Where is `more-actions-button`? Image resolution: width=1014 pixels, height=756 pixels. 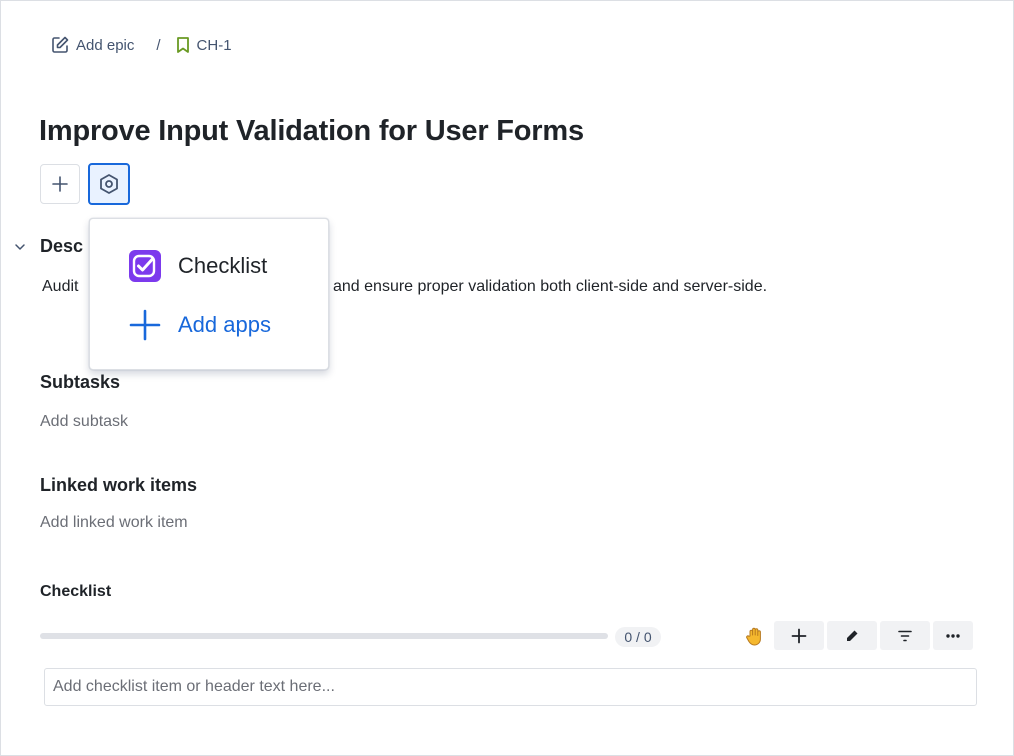 more-actions-button is located at coordinates (953, 635).